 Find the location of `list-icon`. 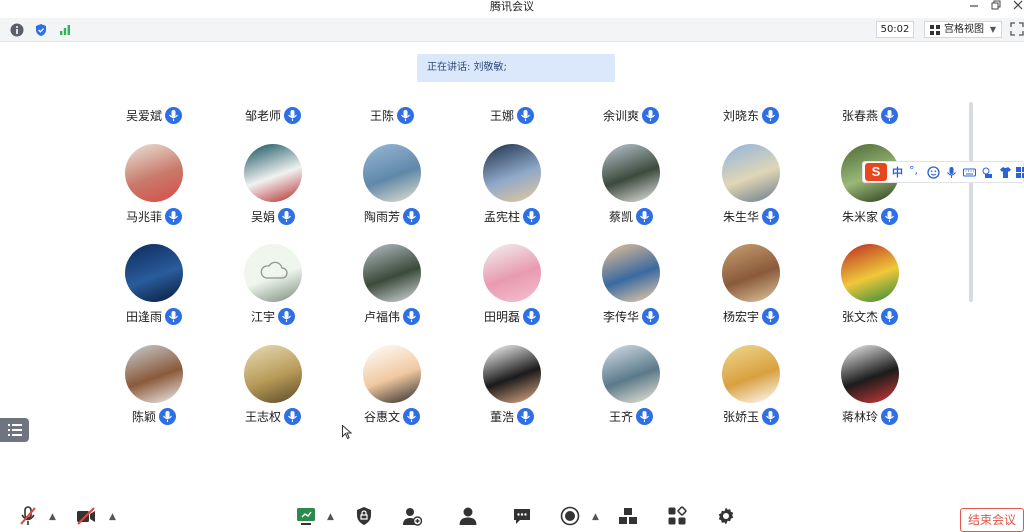

list-icon is located at coordinates (15, 430).